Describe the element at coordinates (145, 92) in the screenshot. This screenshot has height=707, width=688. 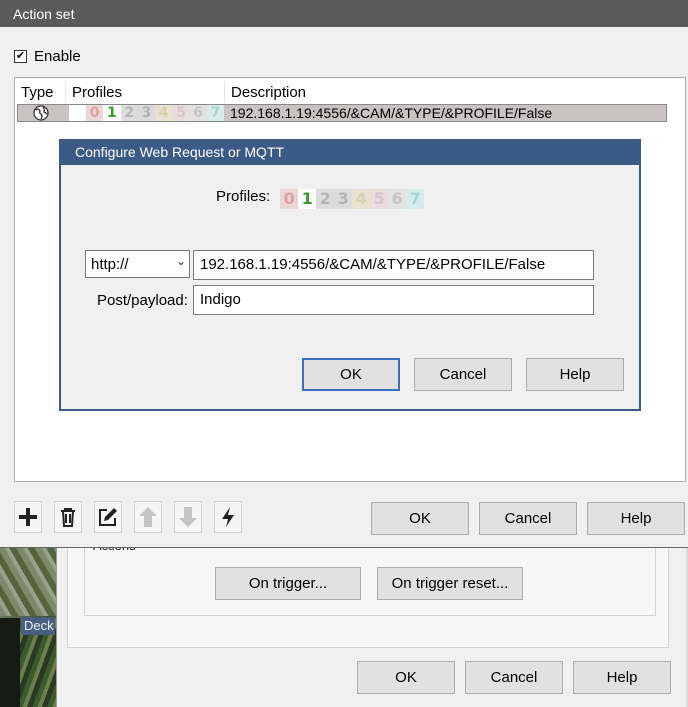
I see `column-header-profiles: Profiles` at that location.